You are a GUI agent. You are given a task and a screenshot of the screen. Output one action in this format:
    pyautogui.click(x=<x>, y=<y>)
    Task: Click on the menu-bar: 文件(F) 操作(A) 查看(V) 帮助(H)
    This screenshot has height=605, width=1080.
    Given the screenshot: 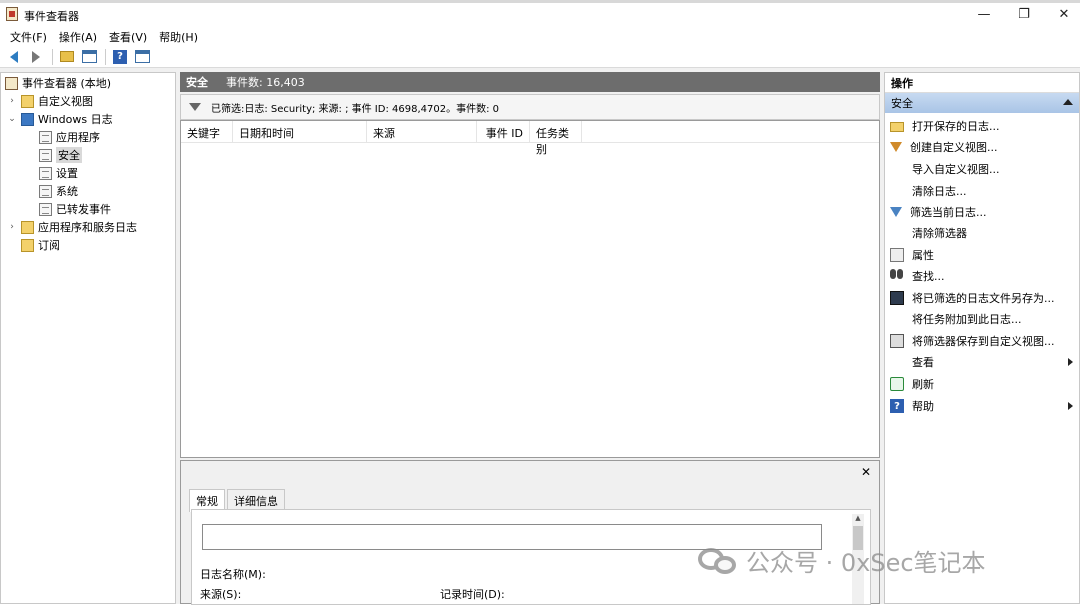 What is the action you would take?
    pyautogui.click(x=540, y=36)
    